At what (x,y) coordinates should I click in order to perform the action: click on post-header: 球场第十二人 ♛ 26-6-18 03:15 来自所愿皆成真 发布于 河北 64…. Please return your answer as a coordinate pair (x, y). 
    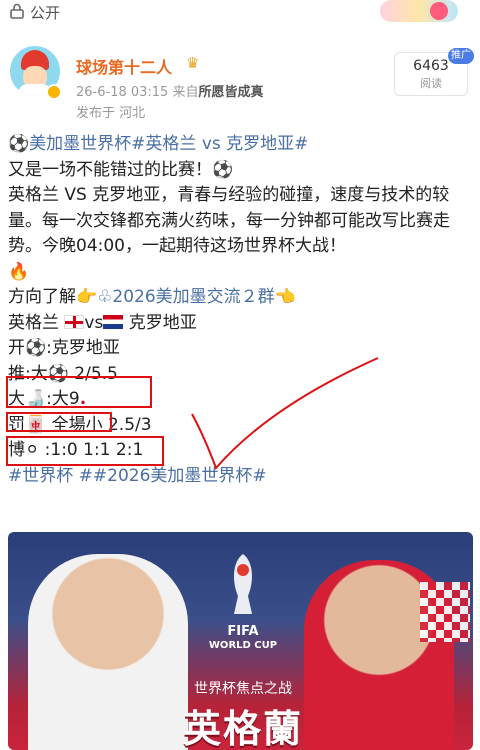
    Looking at the image, I should click on (240, 83).